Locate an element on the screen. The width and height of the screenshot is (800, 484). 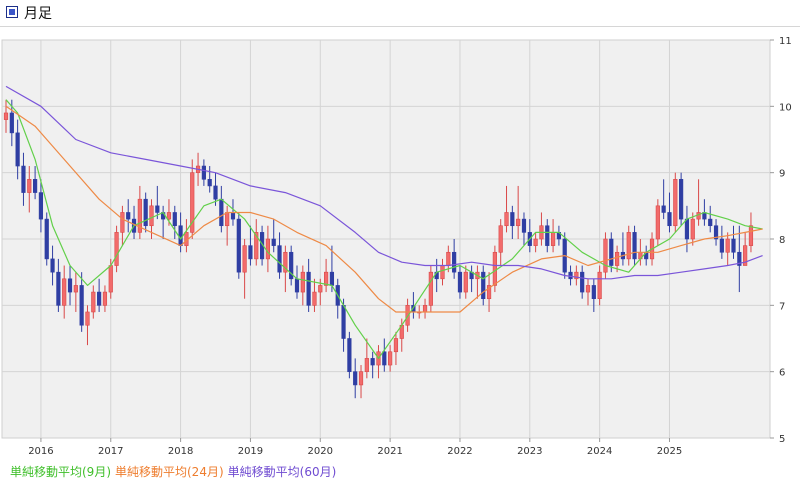
x-tick-label: 2021 is located at coordinates (389, 451).